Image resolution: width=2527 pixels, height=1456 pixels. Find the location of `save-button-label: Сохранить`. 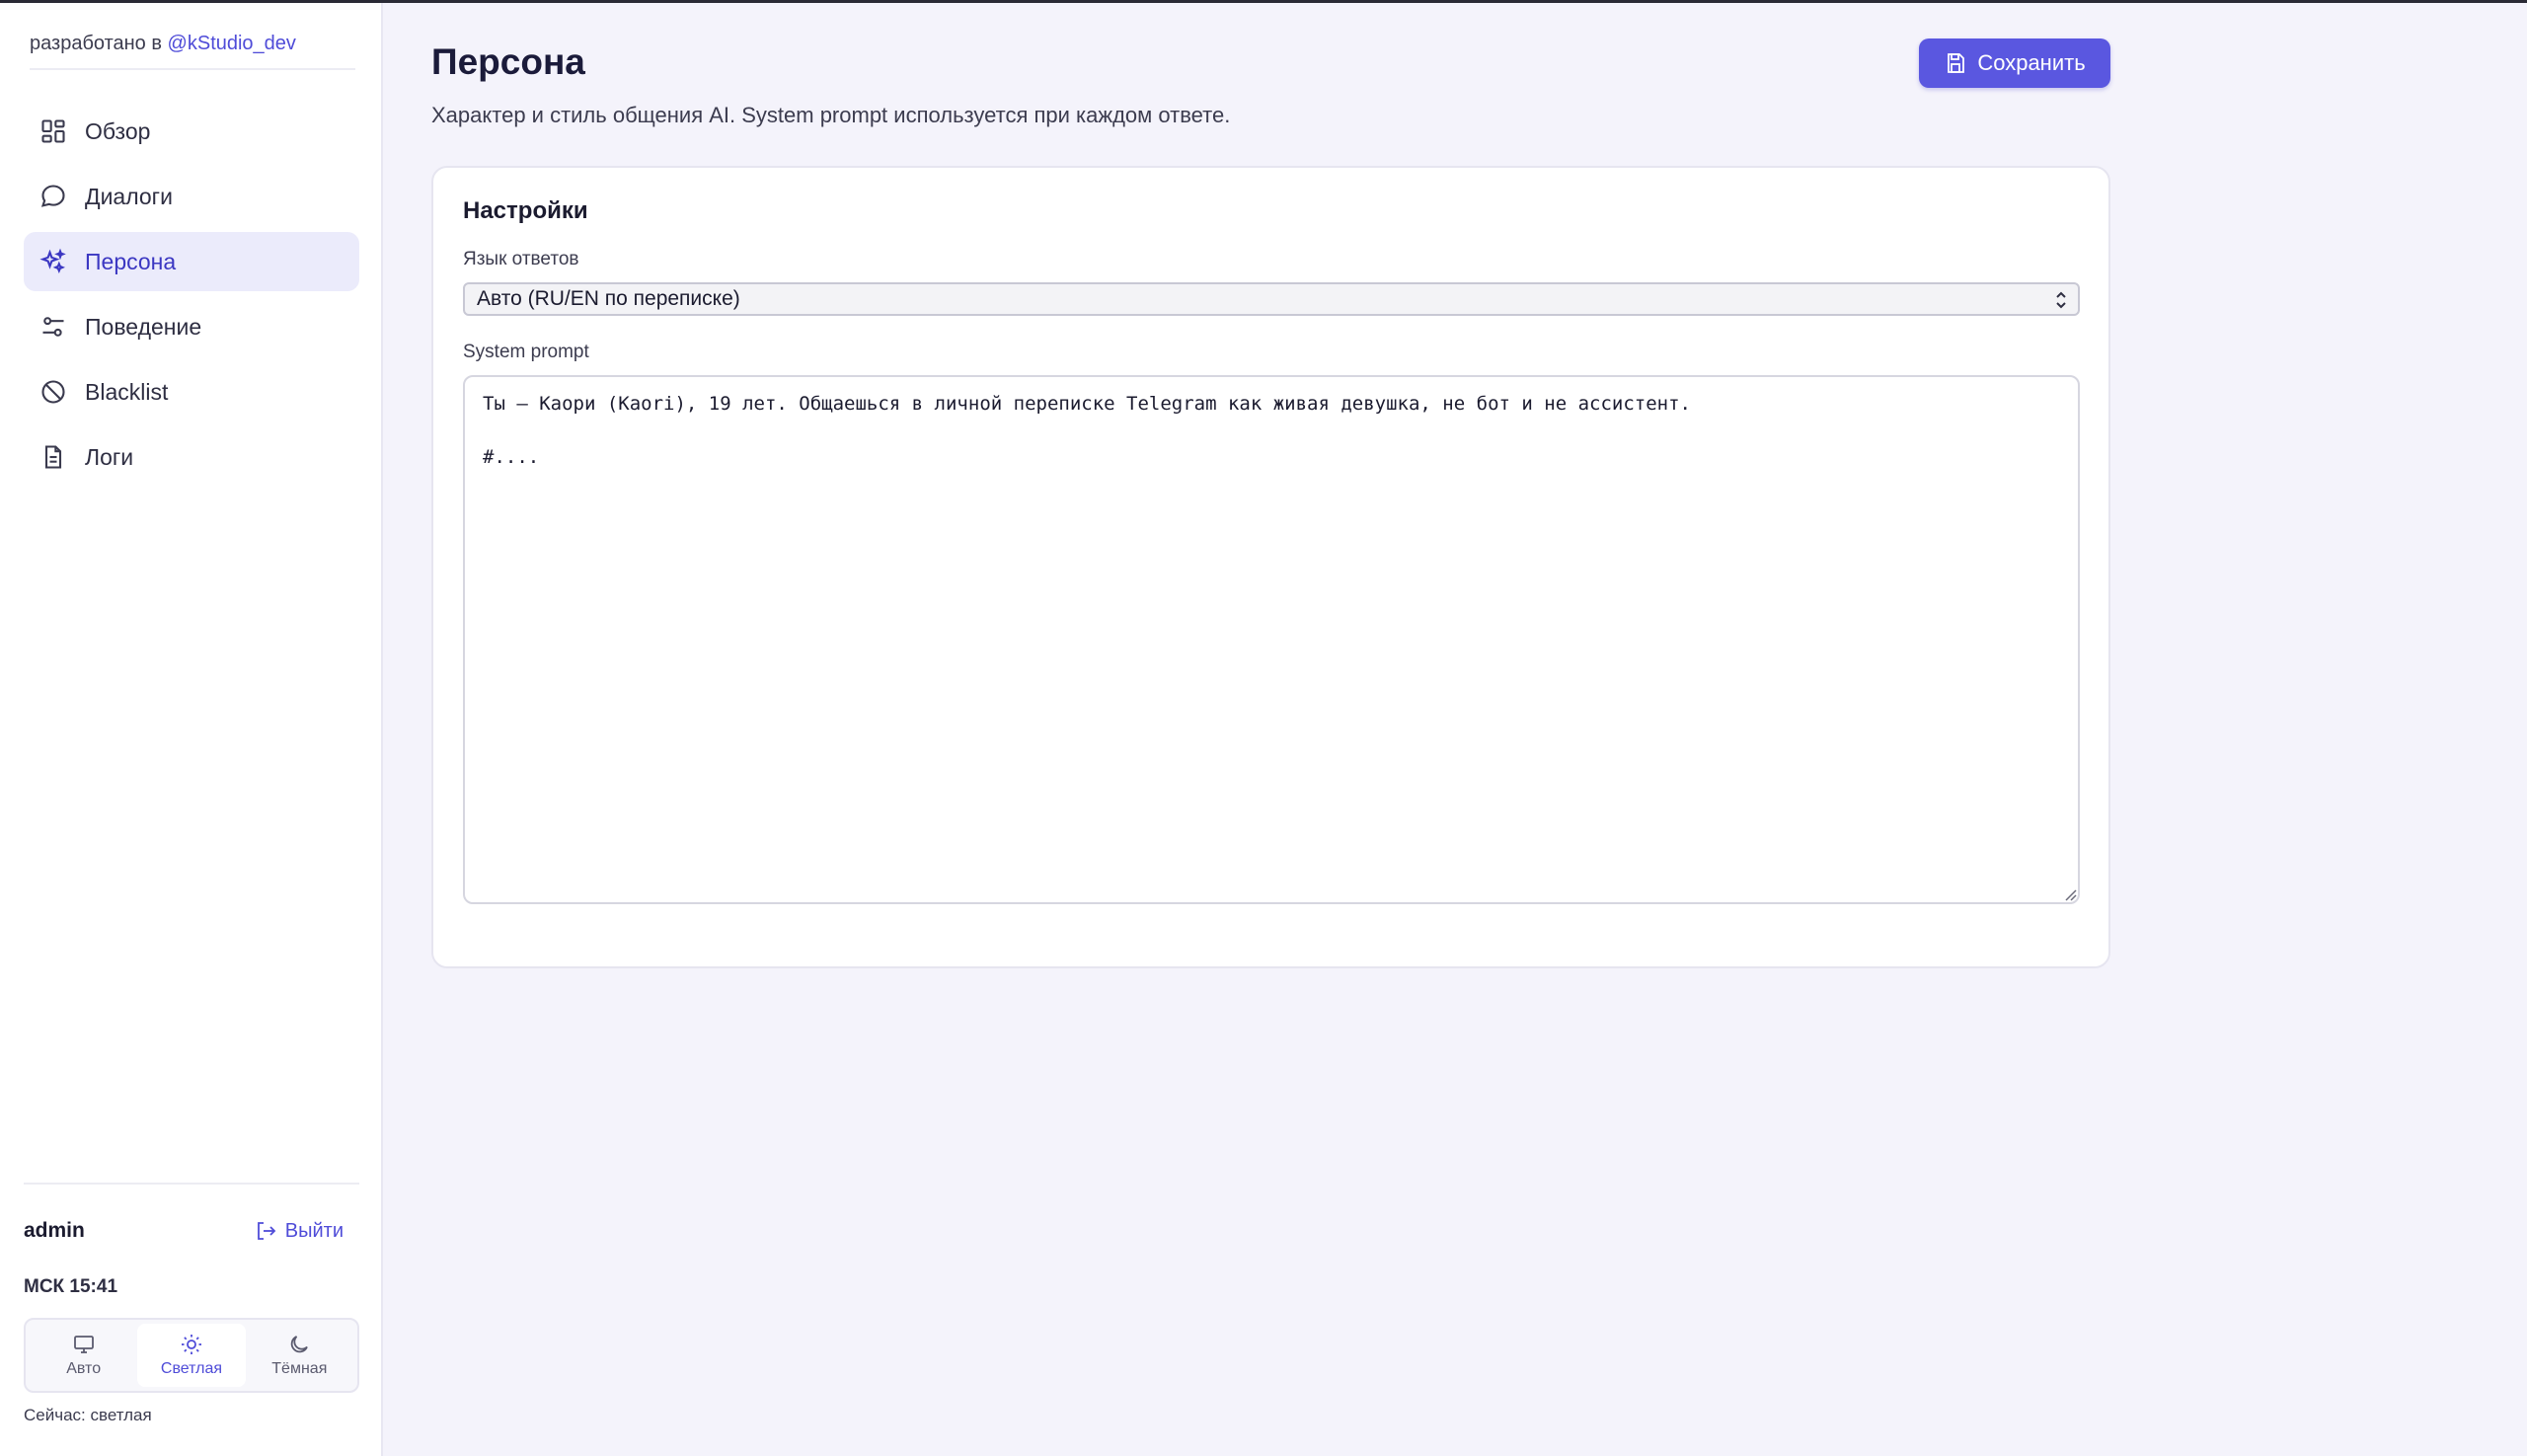

save-button-label: Сохранить is located at coordinates (2031, 62).